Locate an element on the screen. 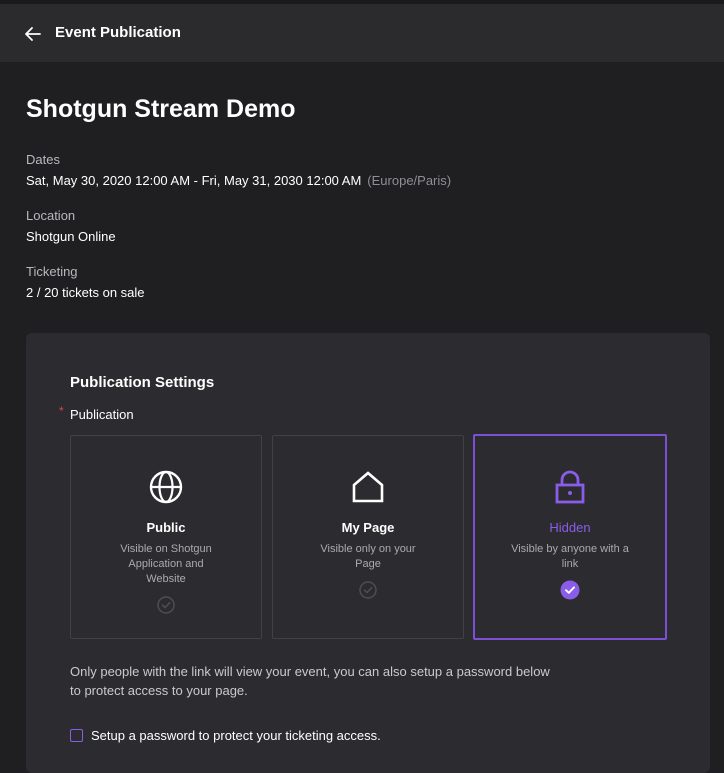  option-check-hidden is located at coordinates (570, 590).